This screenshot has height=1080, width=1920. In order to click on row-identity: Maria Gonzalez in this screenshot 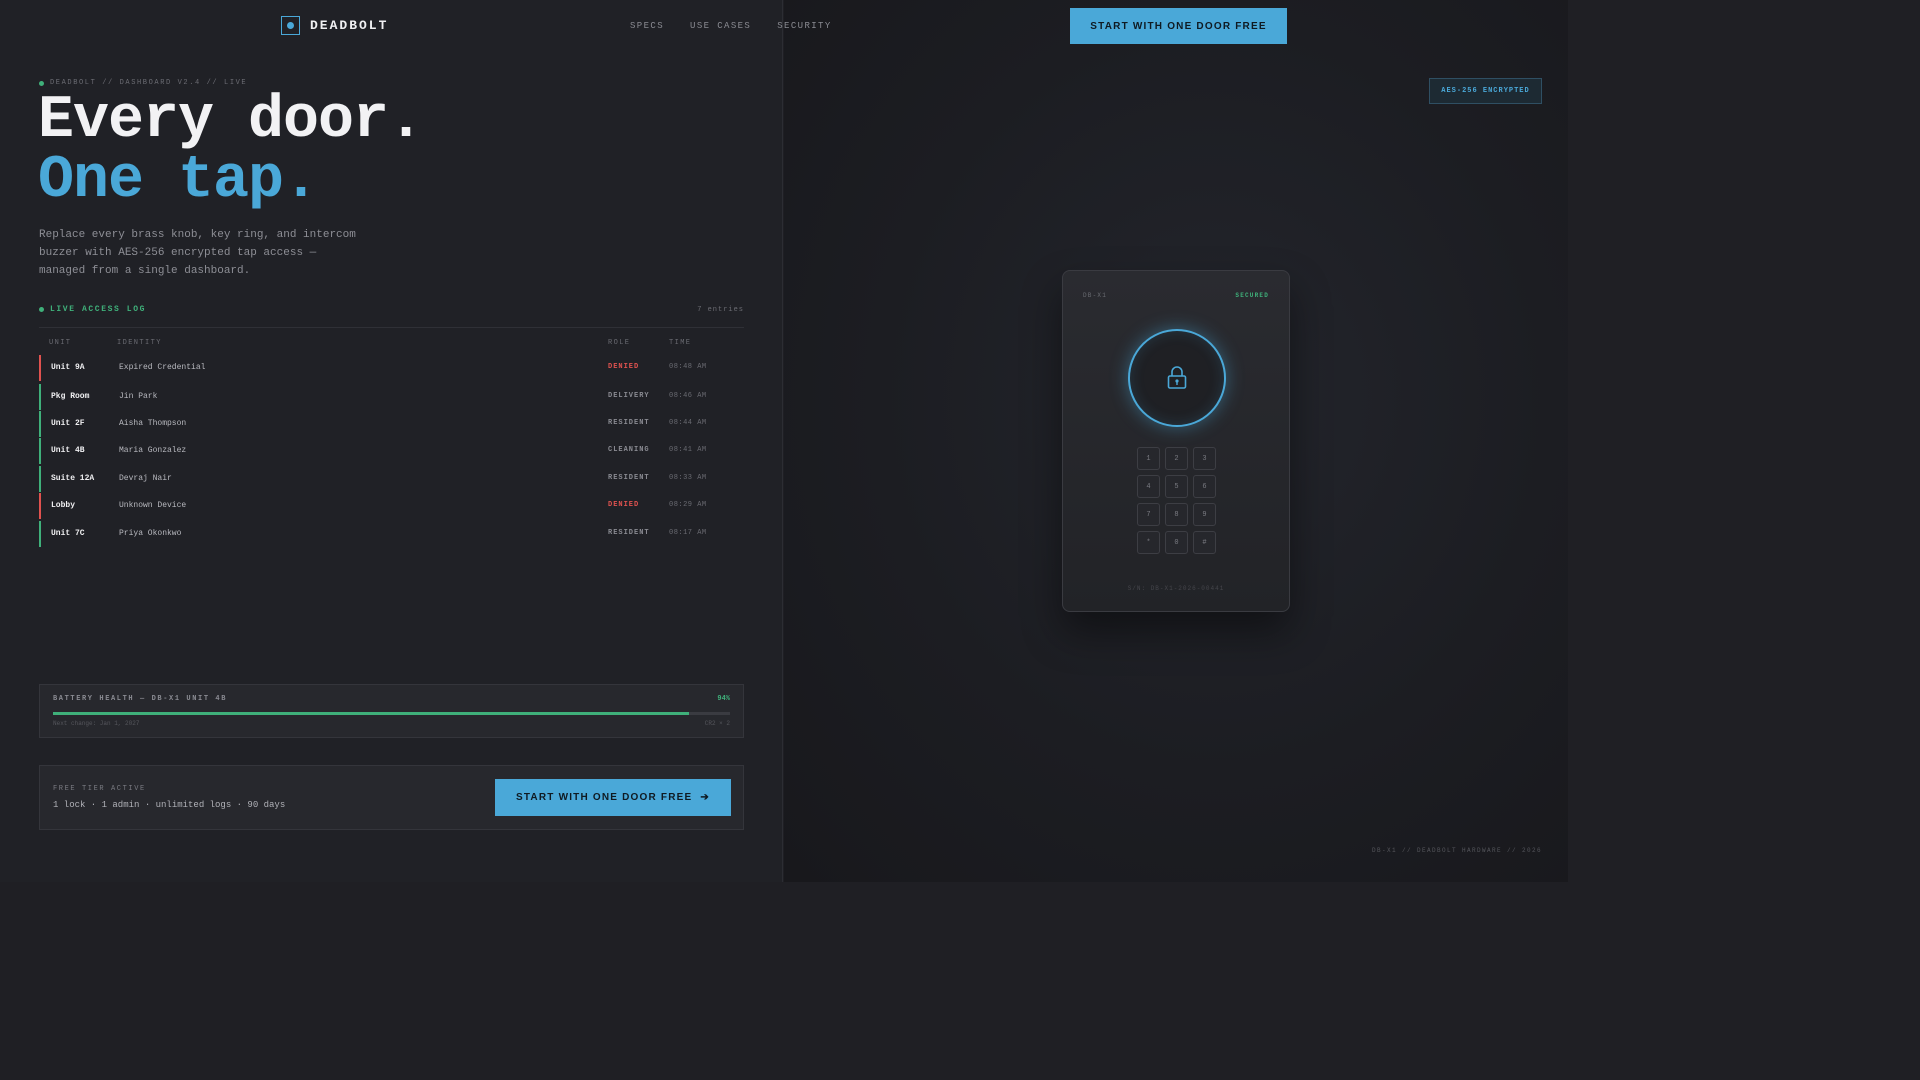, I will do `click(153, 450)`.